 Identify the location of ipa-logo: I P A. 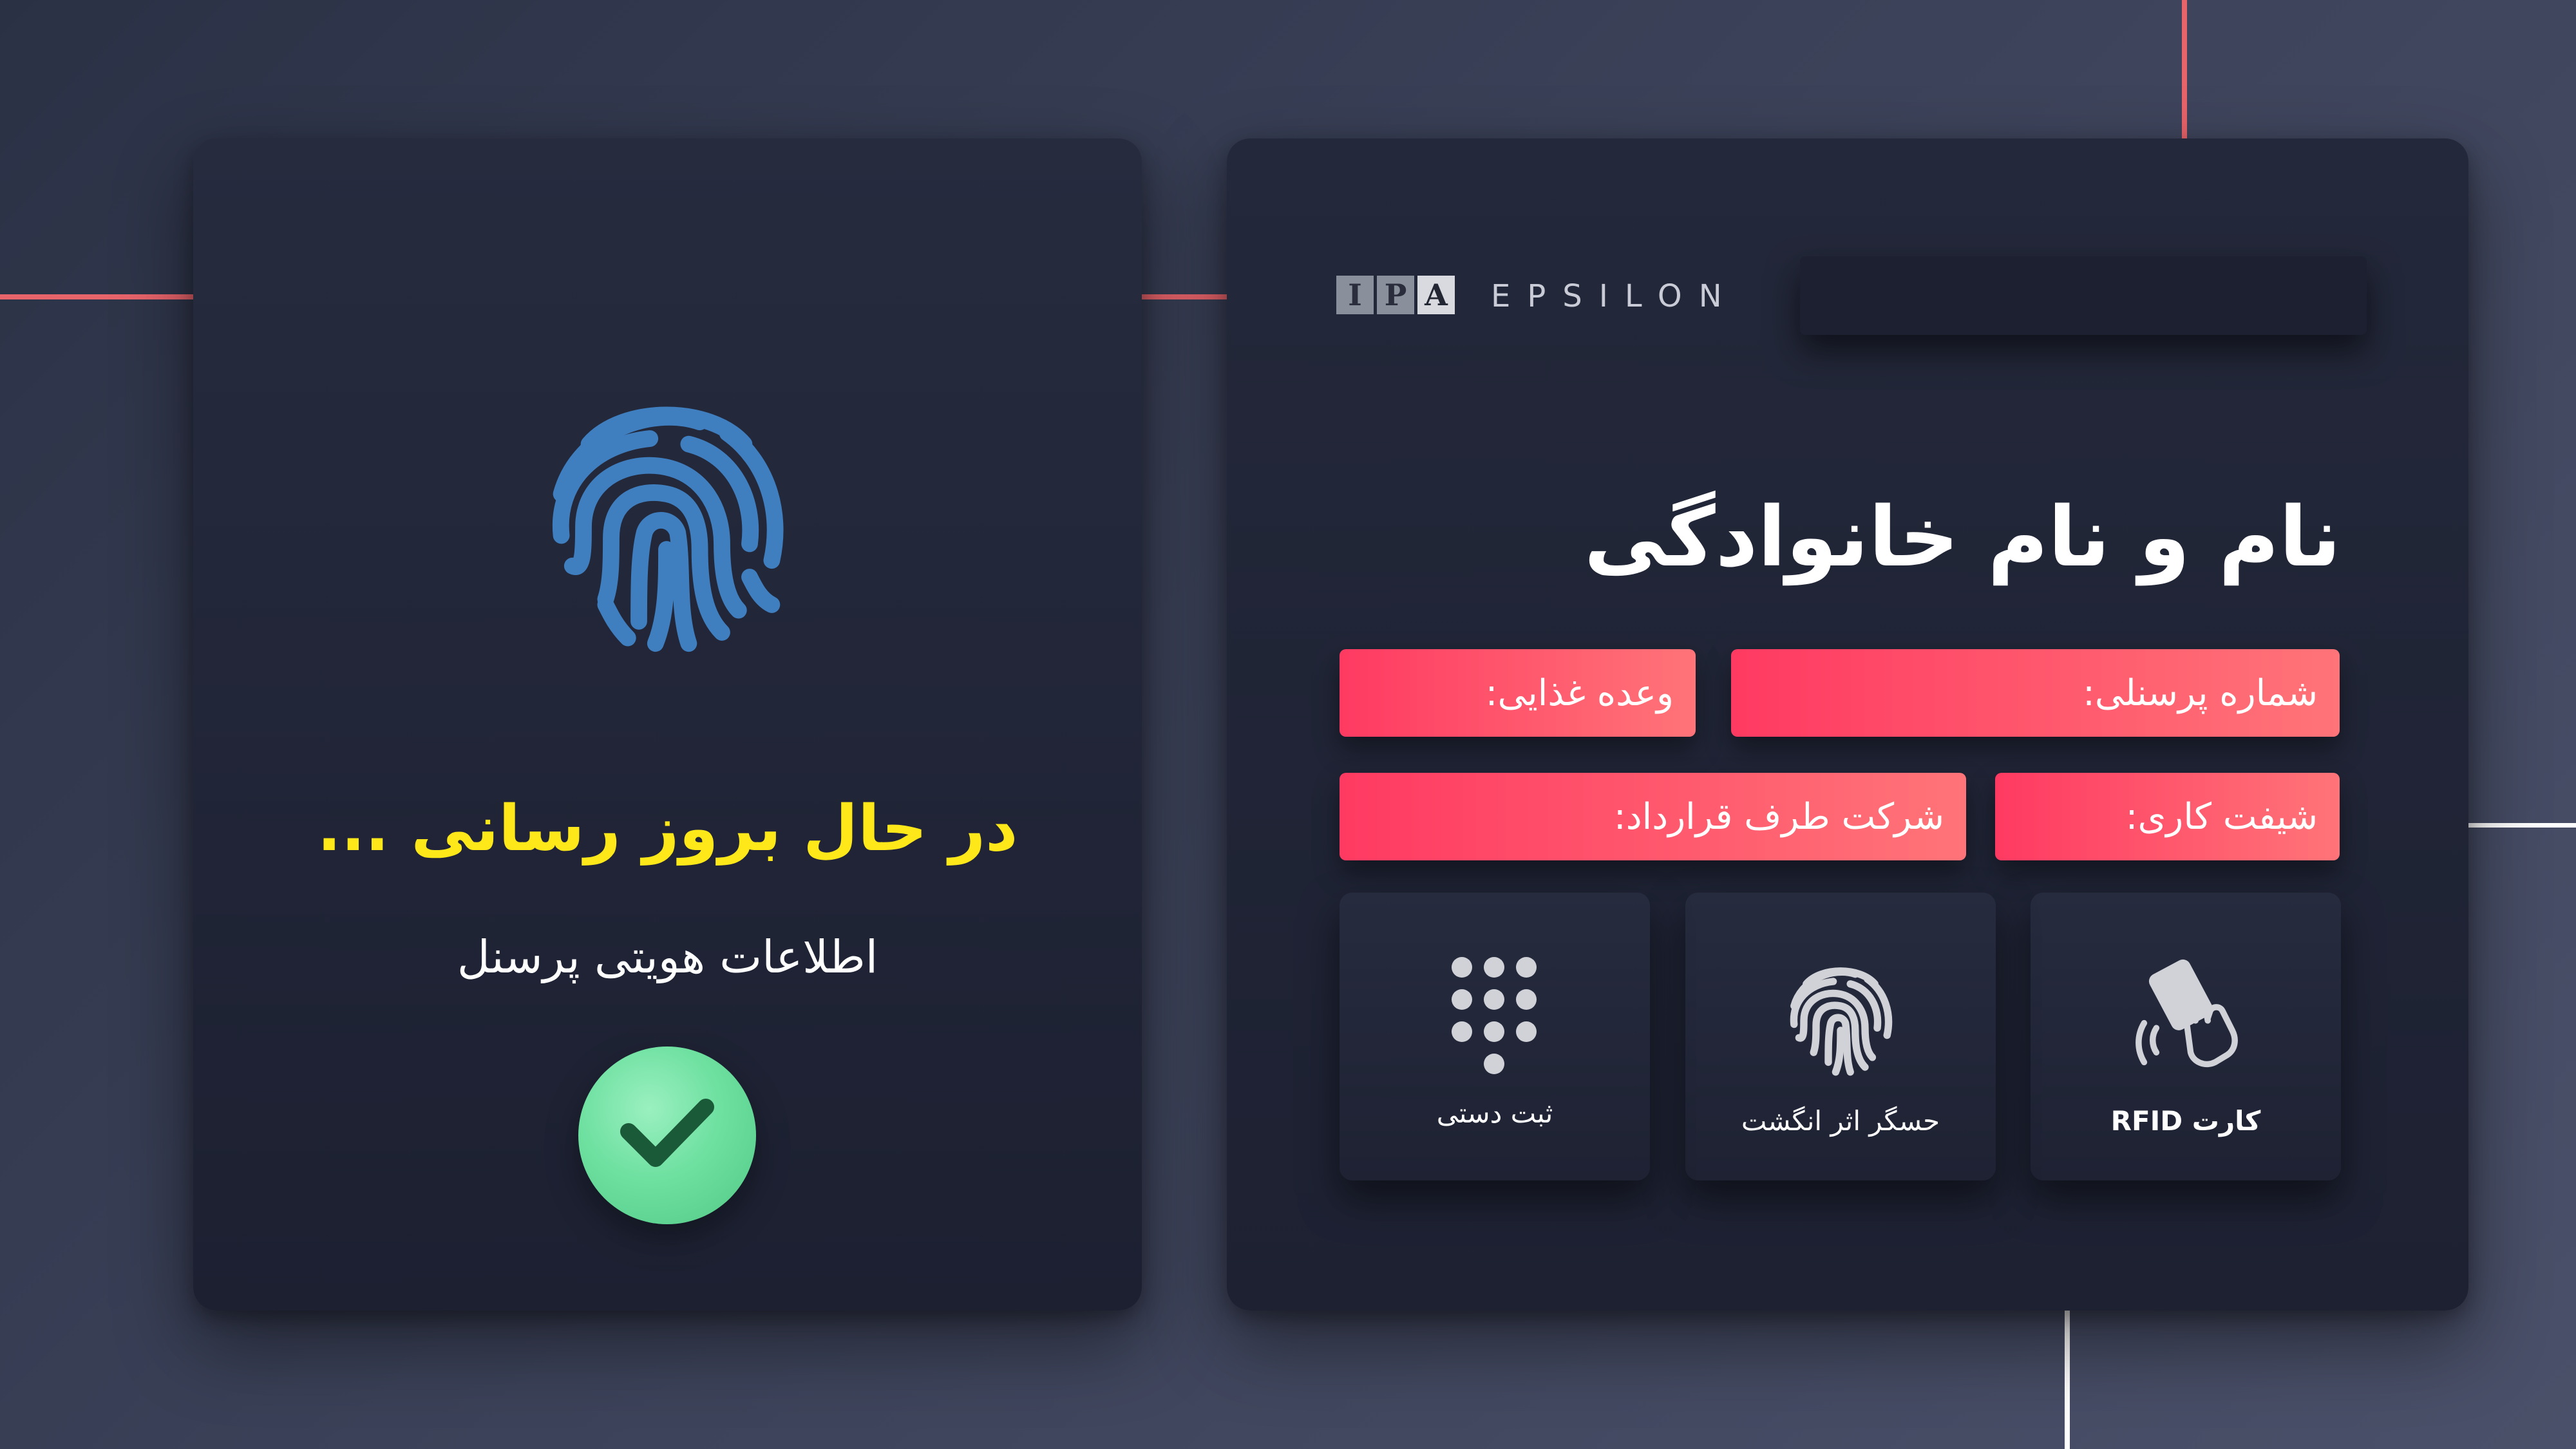
(1397, 295).